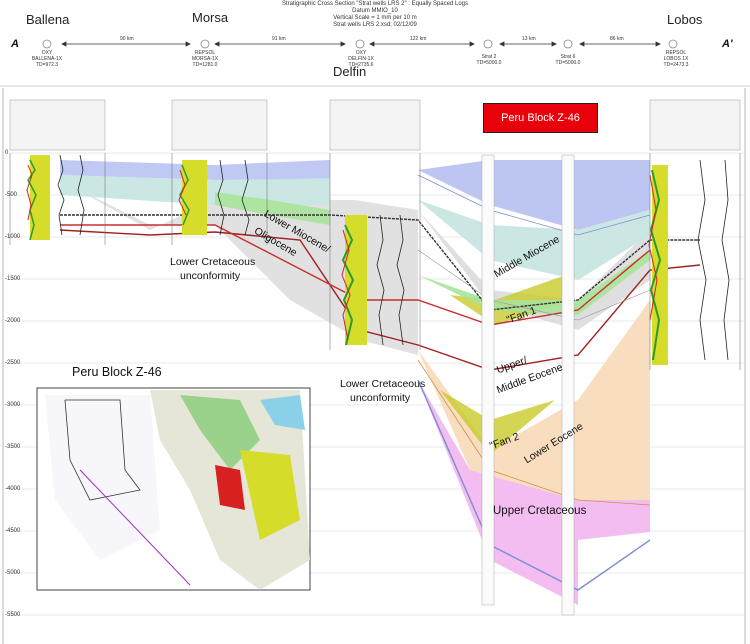 The image size is (750, 644). What do you see at coordinates (13, 405) in the screenshot?
I see `depth-tick-label: -3000` at bounding box center [13, 405].